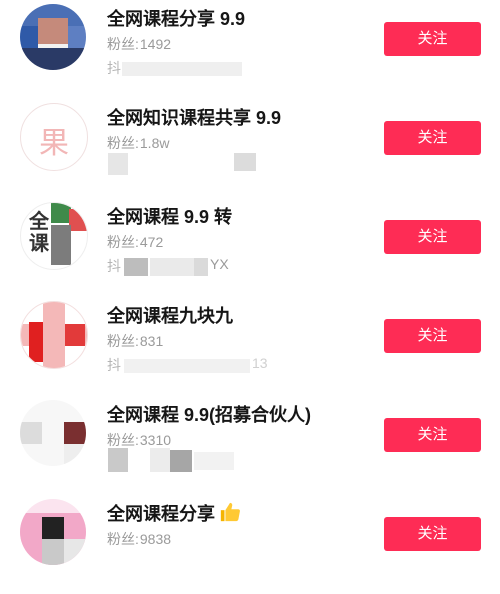 The width and height of the screenshot is (500, 594). I want to click on fans-count: 粉丝:1.8w, so click(138, 143).